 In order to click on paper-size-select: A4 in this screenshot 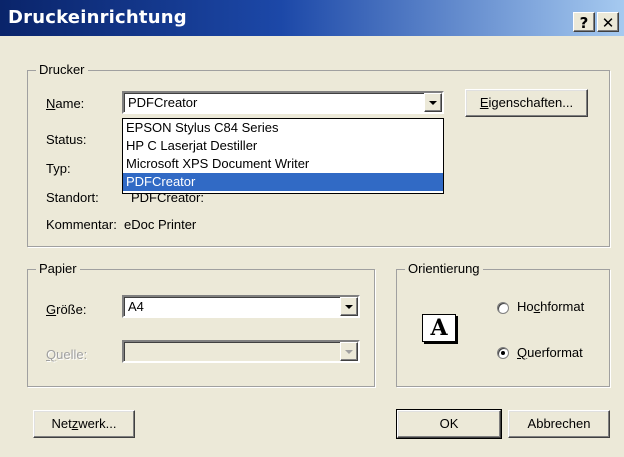, I will do `click(241, 306)`.